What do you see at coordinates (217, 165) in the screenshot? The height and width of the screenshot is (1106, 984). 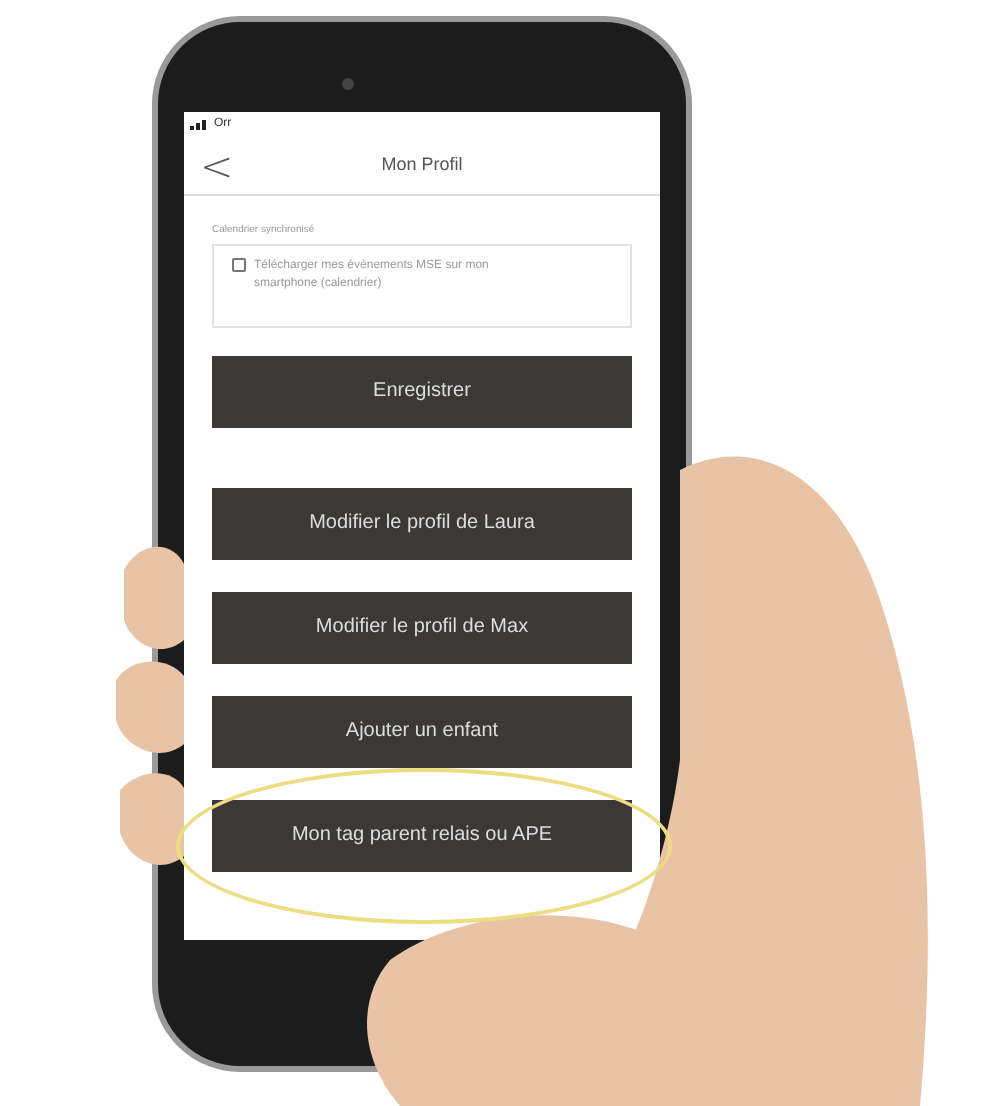 I see `back-button: <` at bounding box center [217, 165].